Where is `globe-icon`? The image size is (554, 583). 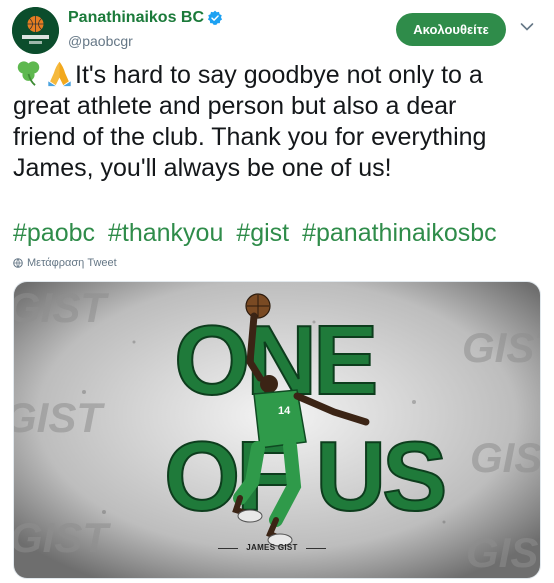 globe-icon is located at coordinates (18, 263).